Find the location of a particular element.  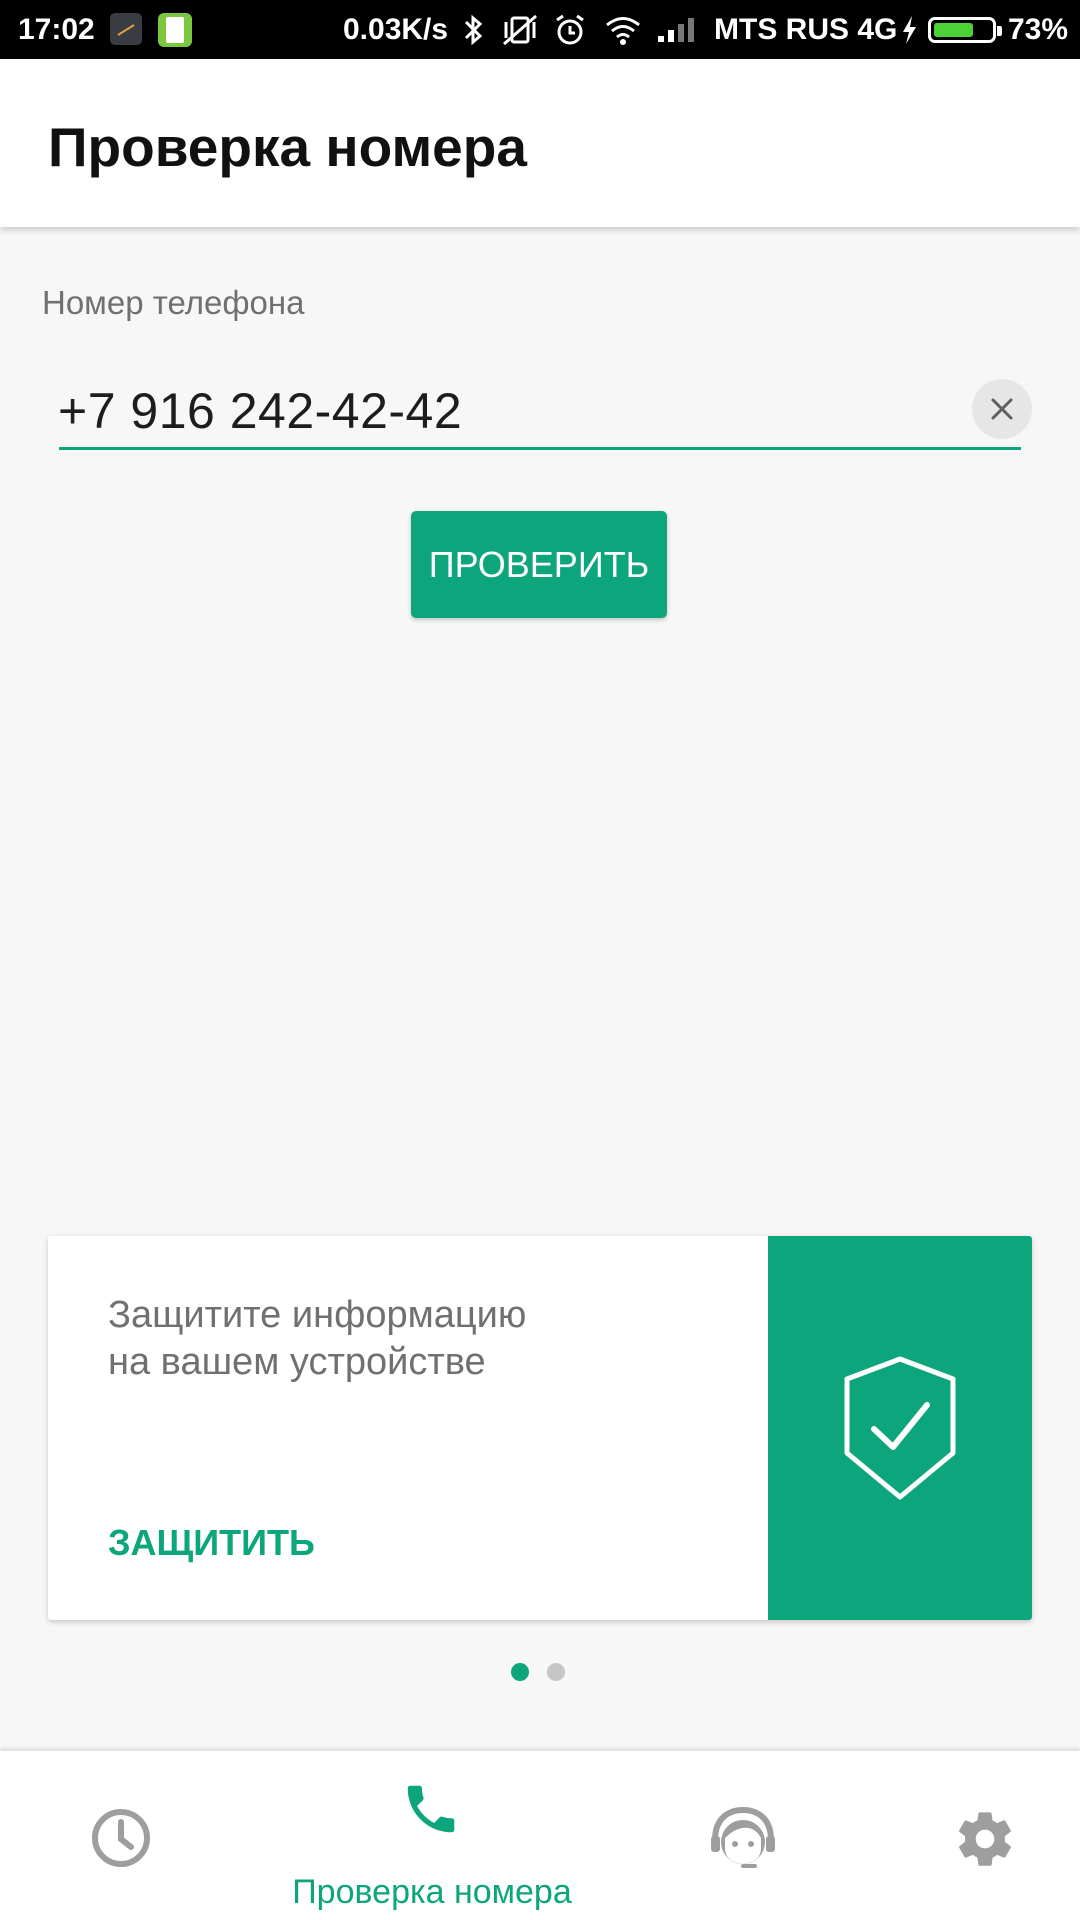

nav-support is located at coordinates (745, 1835).